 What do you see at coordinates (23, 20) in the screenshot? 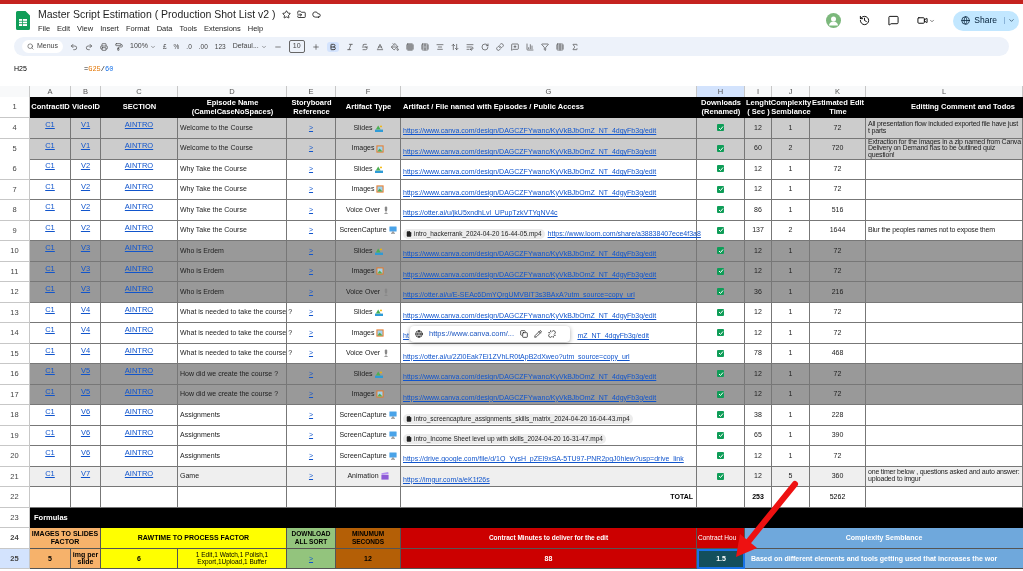
I see `spreadsheet-logo` at bounding box center [23, 20].